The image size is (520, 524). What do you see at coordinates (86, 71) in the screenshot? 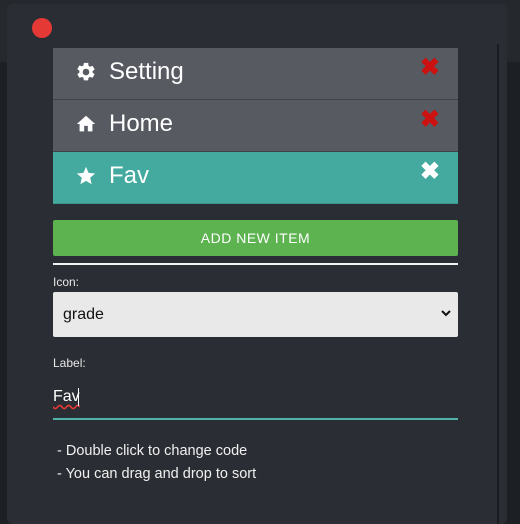
I see `gear-icon` at bounding box center [86, 71].